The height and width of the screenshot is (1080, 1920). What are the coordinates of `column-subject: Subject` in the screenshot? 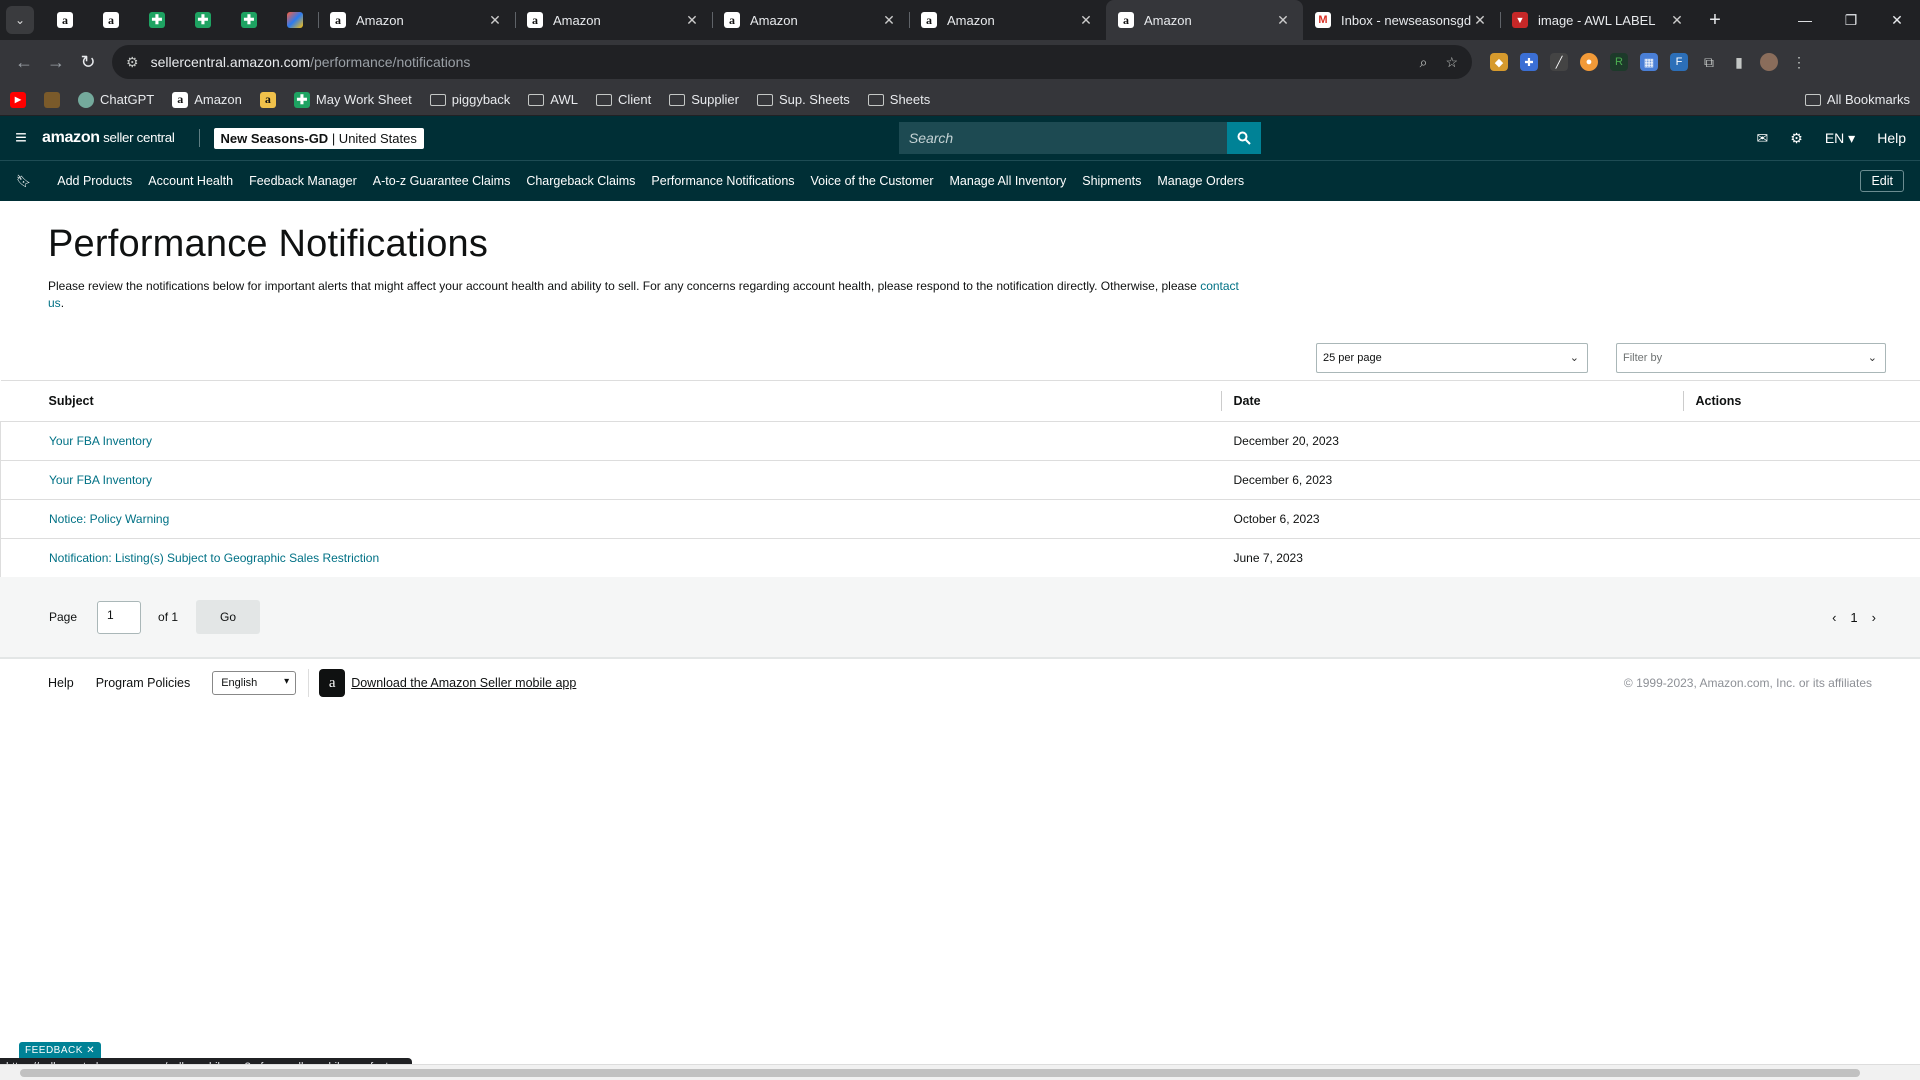 It's located at (610, 401).